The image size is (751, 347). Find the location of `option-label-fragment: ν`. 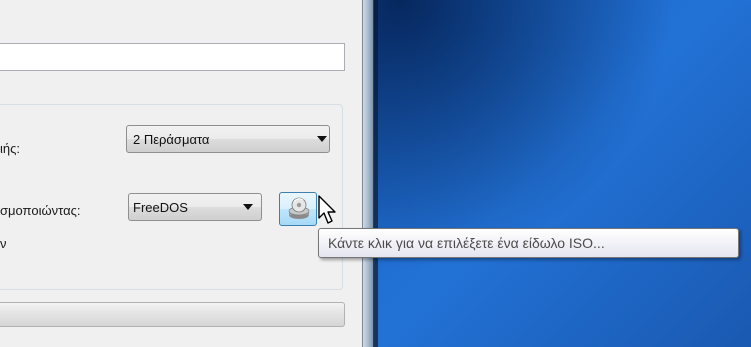

option-label-fragment: ν is located at coordinates (3, 243).